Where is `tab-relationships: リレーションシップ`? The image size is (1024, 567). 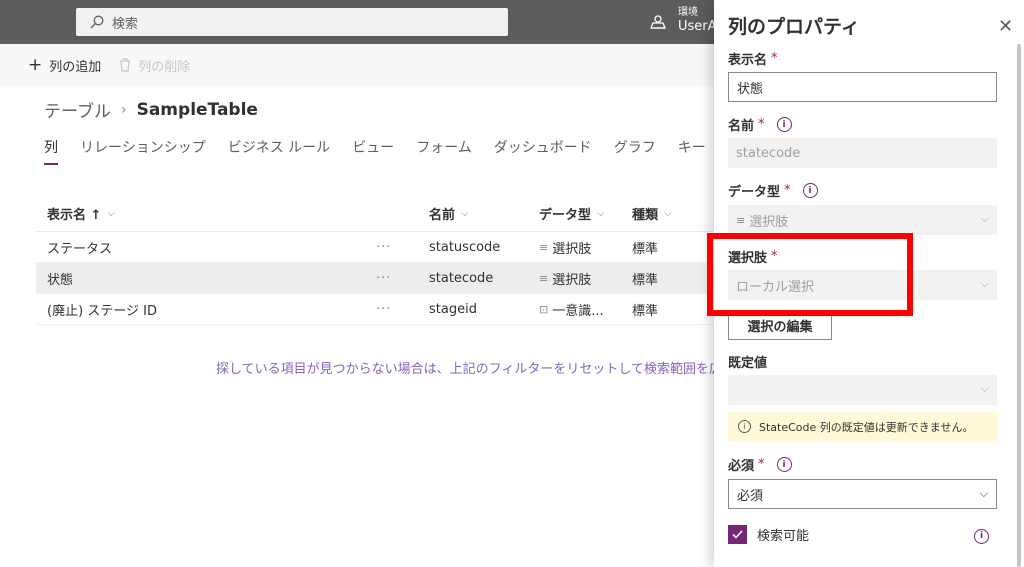
tab-relationships: リレーションシップ is located at coordinates (143, 151).